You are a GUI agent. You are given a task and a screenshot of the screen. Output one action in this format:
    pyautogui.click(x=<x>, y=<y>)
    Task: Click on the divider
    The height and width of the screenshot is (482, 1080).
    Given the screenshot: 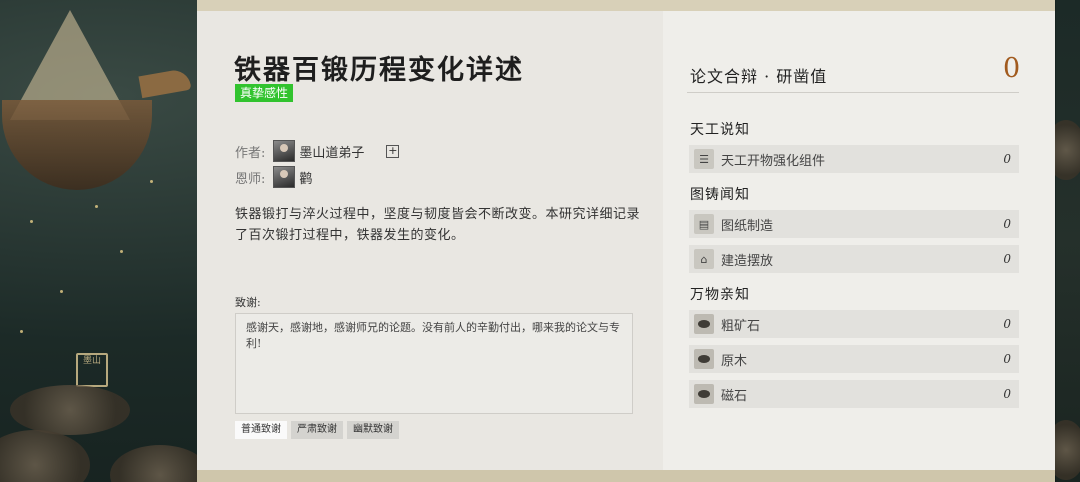 What is the action you would take?
    pyautogui.click(x=853, y=92)
    